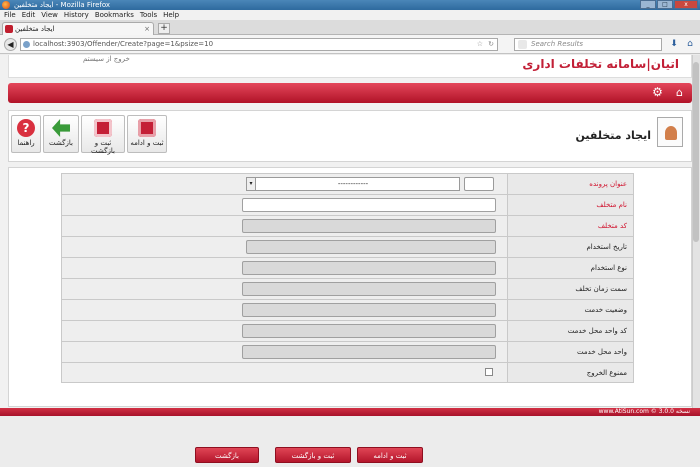  I want to click on case-title-code-input, so click(479, 184).